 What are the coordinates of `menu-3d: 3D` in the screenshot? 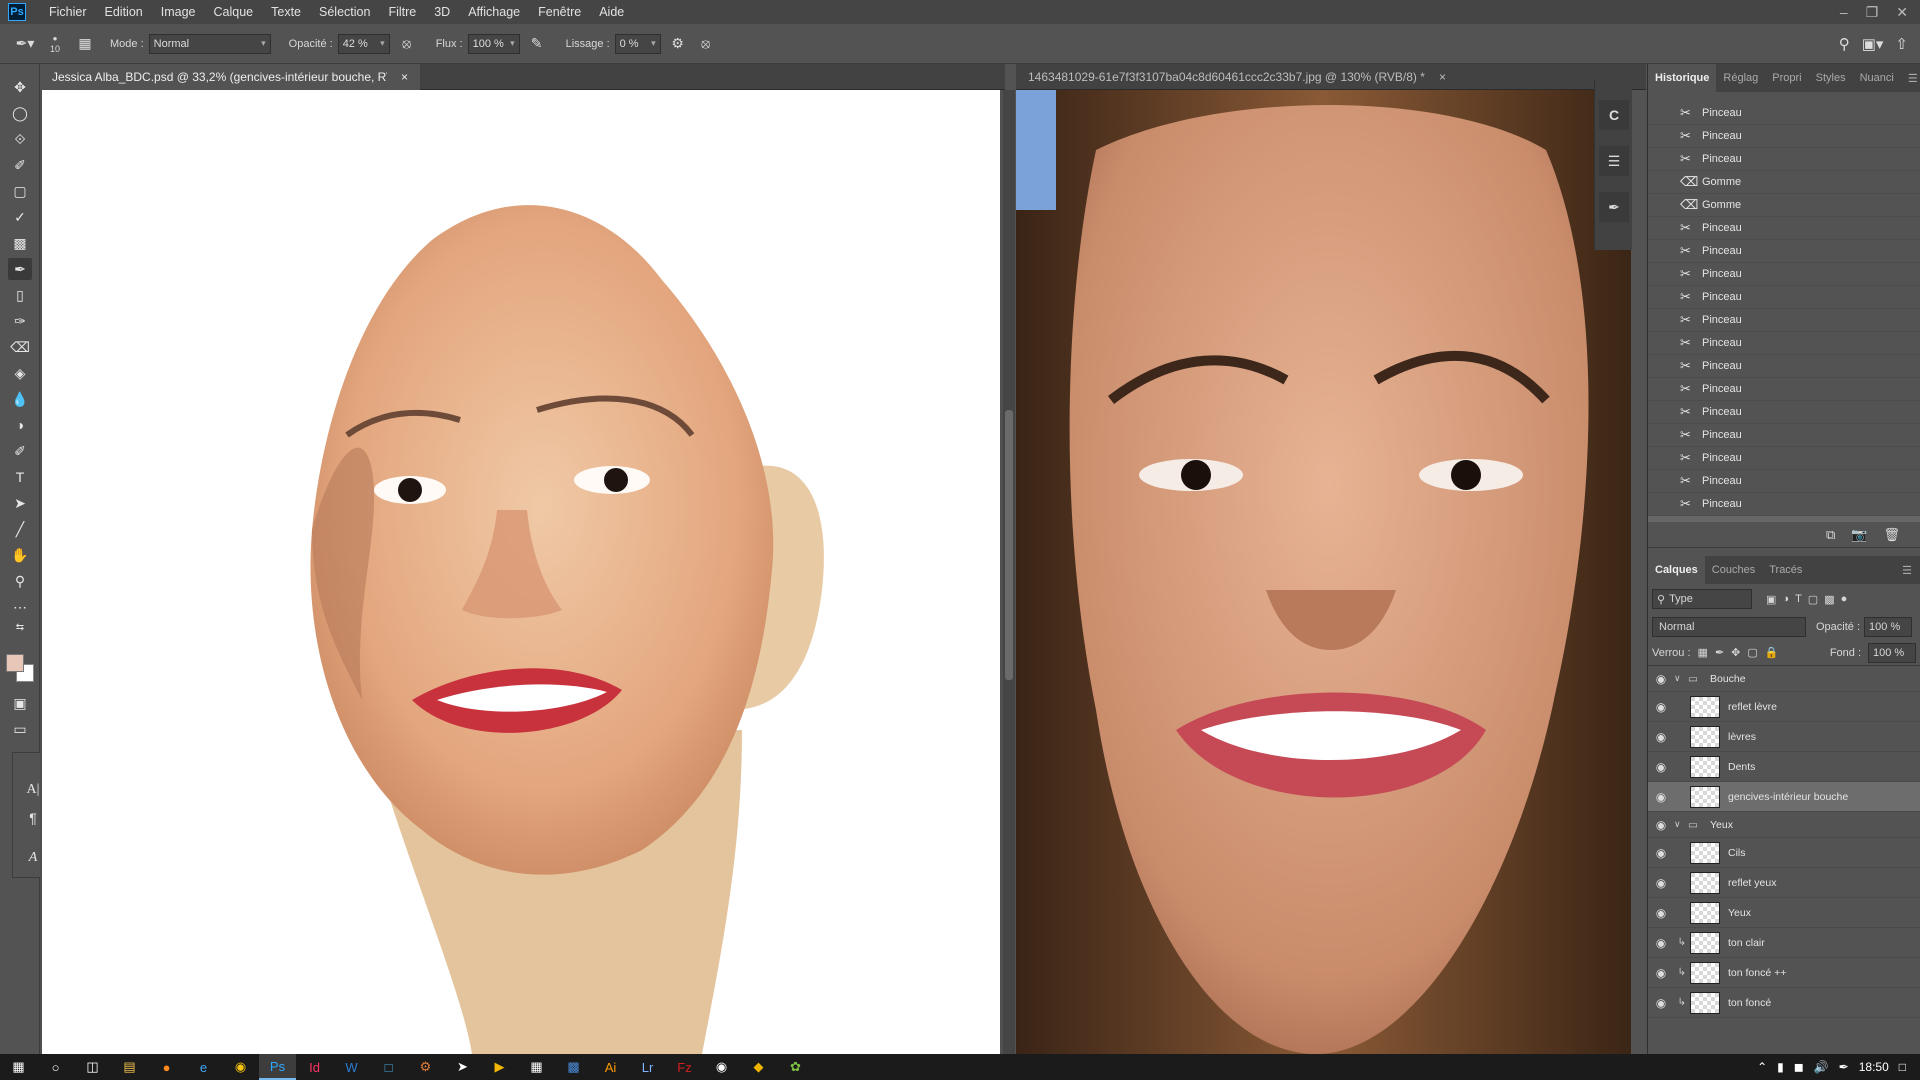 It's located at (442, 12).